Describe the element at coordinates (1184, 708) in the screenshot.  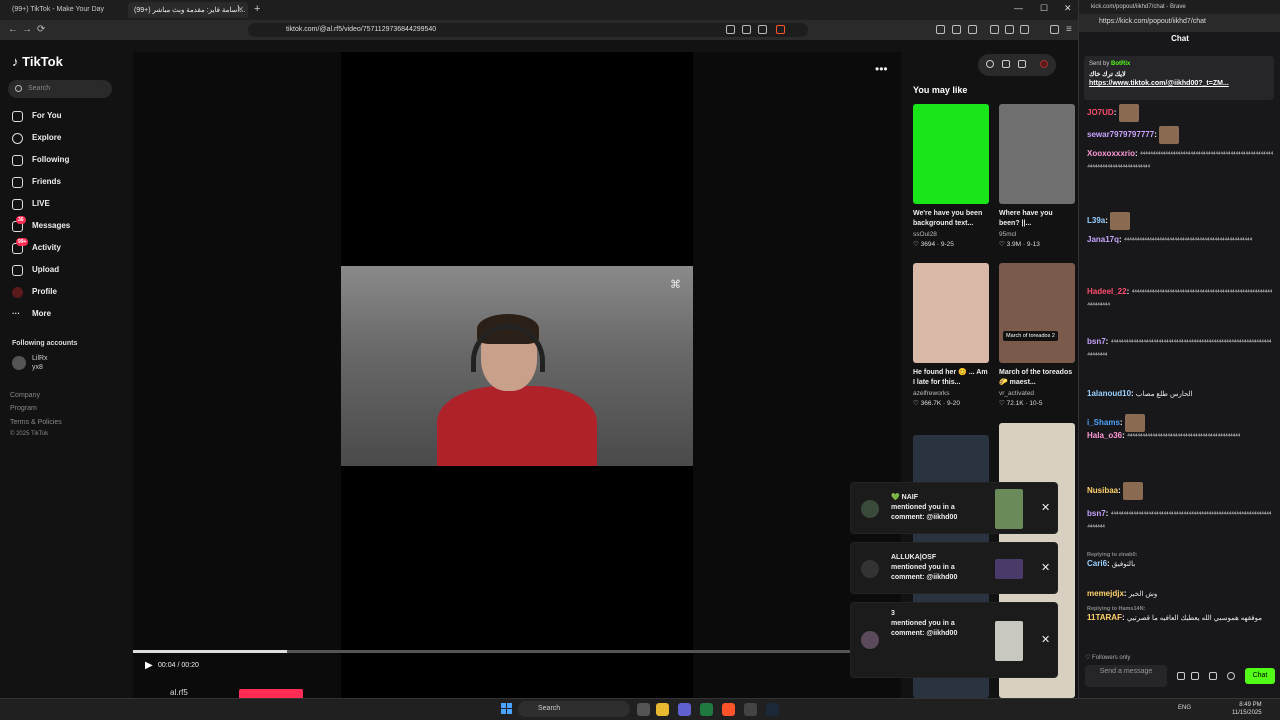
I see `language-indicator: ENG` at that location.